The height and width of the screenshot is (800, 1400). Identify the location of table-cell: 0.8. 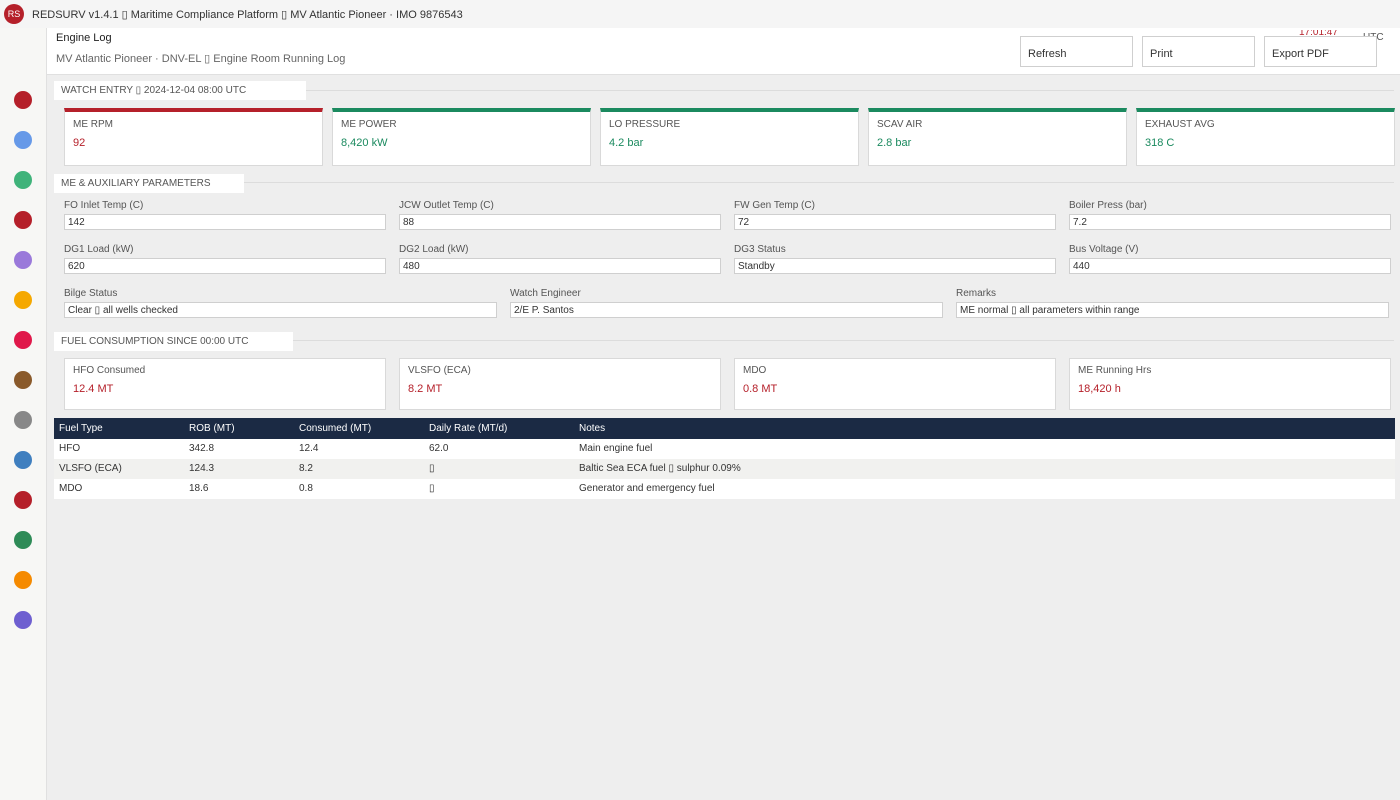
(306, 488).